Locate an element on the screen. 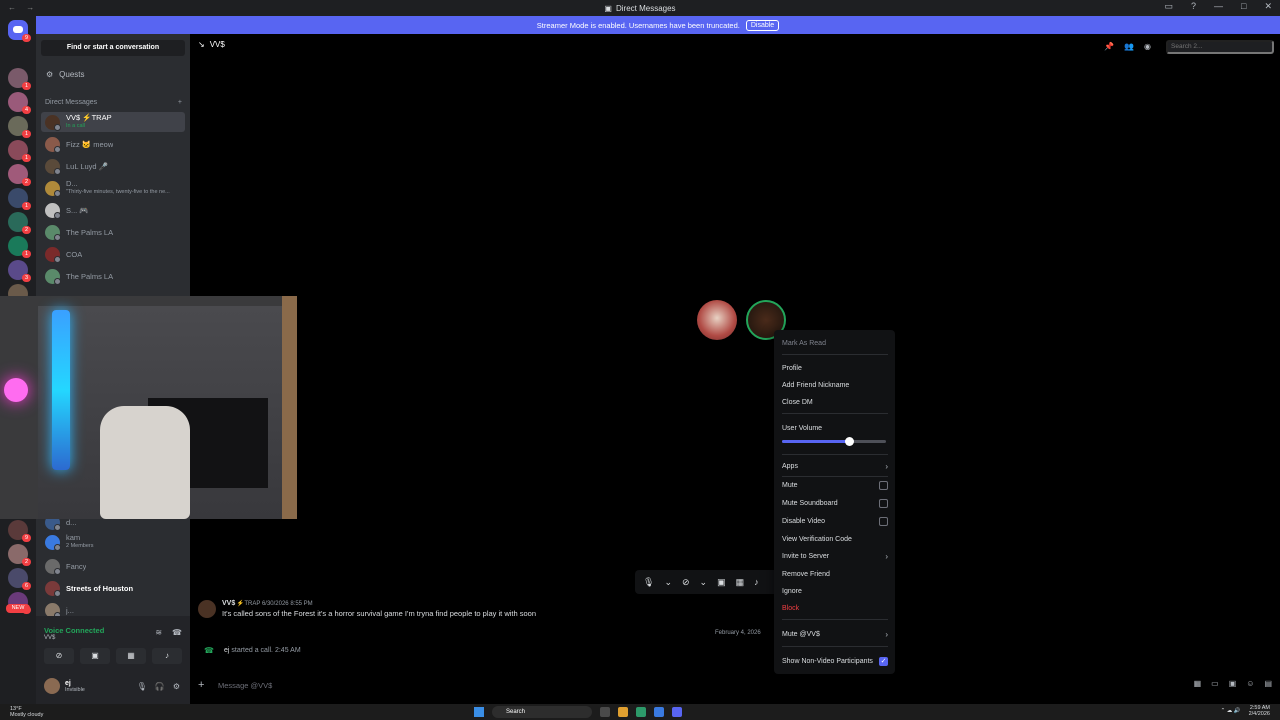 The height and width of the screenshot is (720, 1280). apps-icon: ▤ is located at coordinates (1268, 683).